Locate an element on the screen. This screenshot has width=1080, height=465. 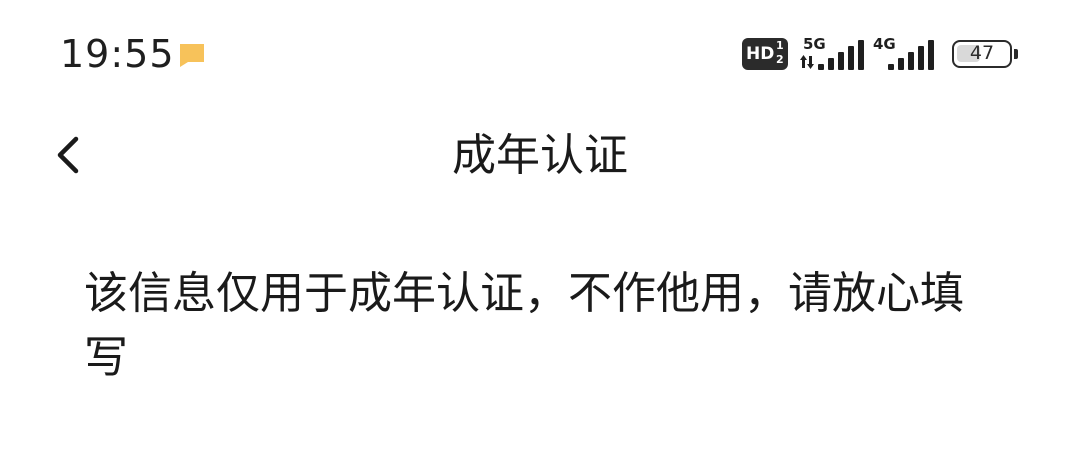
back-button is located at coordinates (70, 155).